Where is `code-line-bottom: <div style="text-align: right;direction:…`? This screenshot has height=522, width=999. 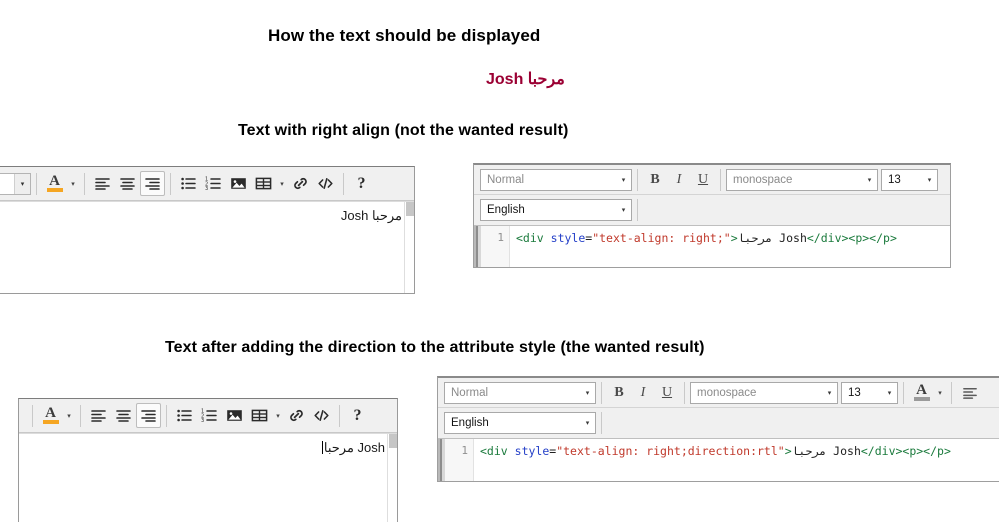 code-line-bottom: <div style="text-align: right;direction:… is located at coordinates (712, 460).